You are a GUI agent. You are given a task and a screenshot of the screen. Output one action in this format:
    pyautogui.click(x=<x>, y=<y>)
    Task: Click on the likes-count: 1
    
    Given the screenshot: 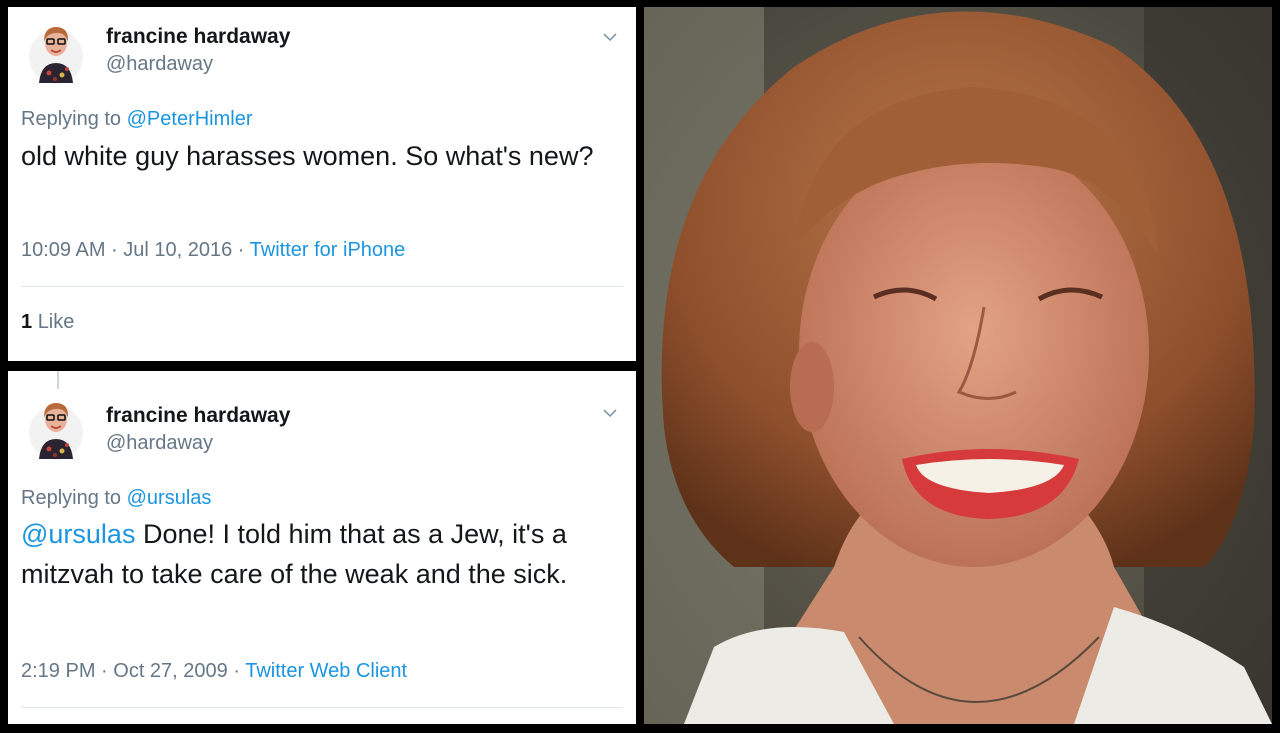 What is the action you would take?
    pyautogui.click(x=27, y=322)
    